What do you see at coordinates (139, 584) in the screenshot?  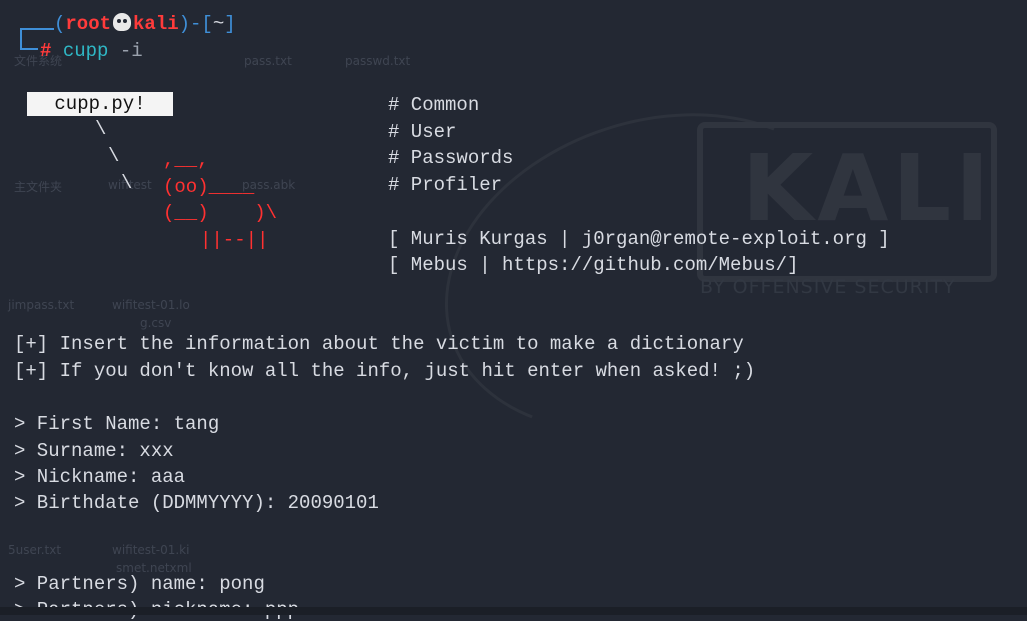 I see `input-prompt-partner-name: > Partners) name: pong` at bounding box center [139, 584].